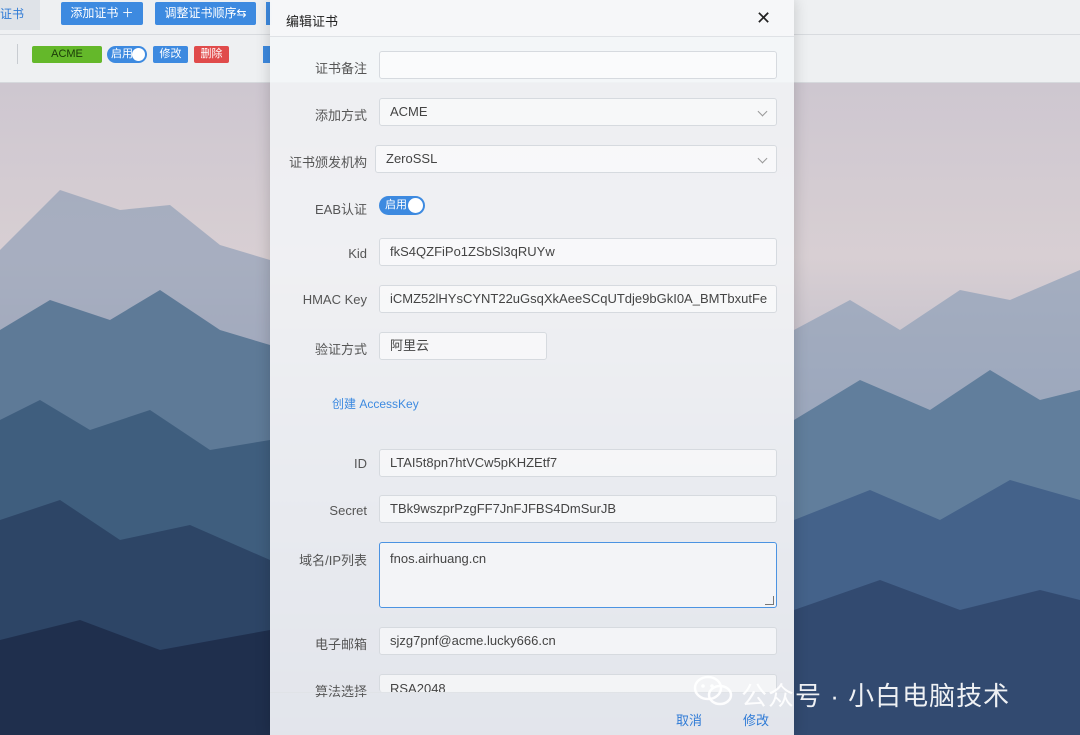 The height and width of the screenshot is (735, 1080). I want to click on tab-certificates: 证书, so click(20, 15).